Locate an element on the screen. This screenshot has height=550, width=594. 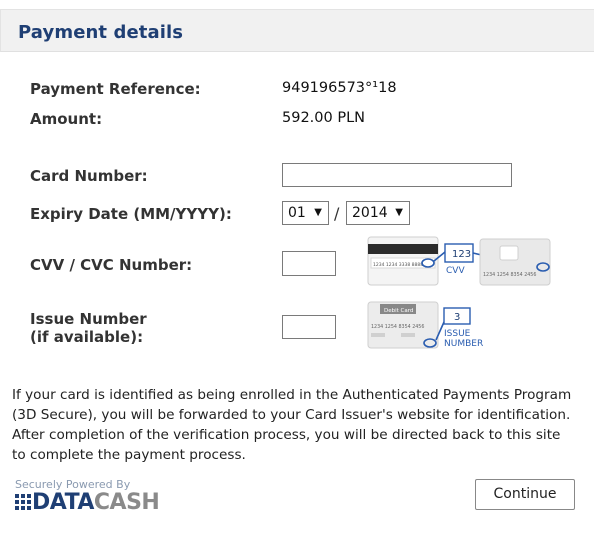
payment-reference-value: 949196573°¹18 is located at coordinates (339, 88).